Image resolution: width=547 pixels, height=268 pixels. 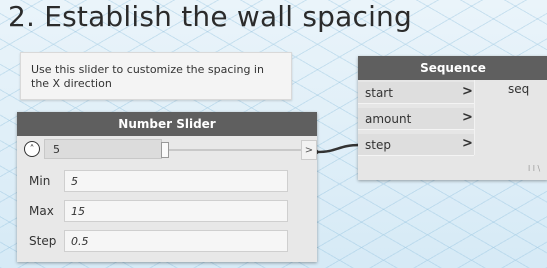 I want to click on collapse-icon: ˄, so click(x=32, y=149).